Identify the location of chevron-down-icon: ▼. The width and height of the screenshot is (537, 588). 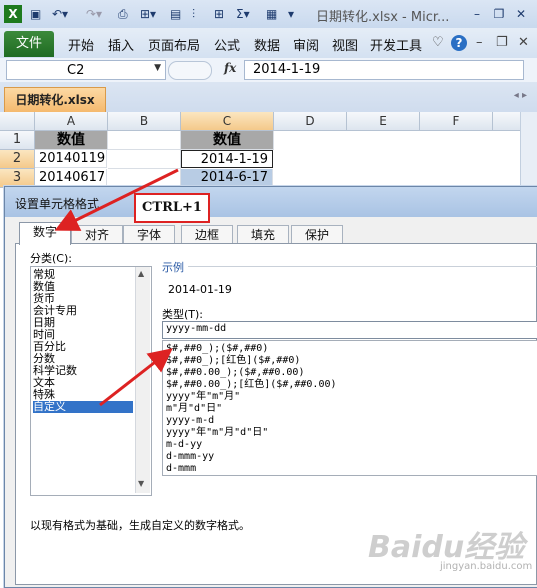
(157, 68).